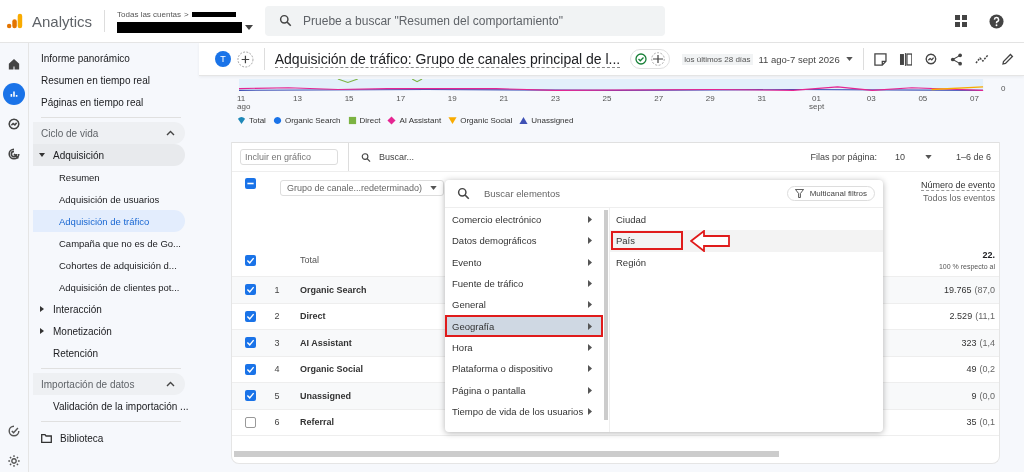  What do you see at coordinates (799, 193) in the screenshot?
I see `filter-icon` at bounding box center [799, 193].